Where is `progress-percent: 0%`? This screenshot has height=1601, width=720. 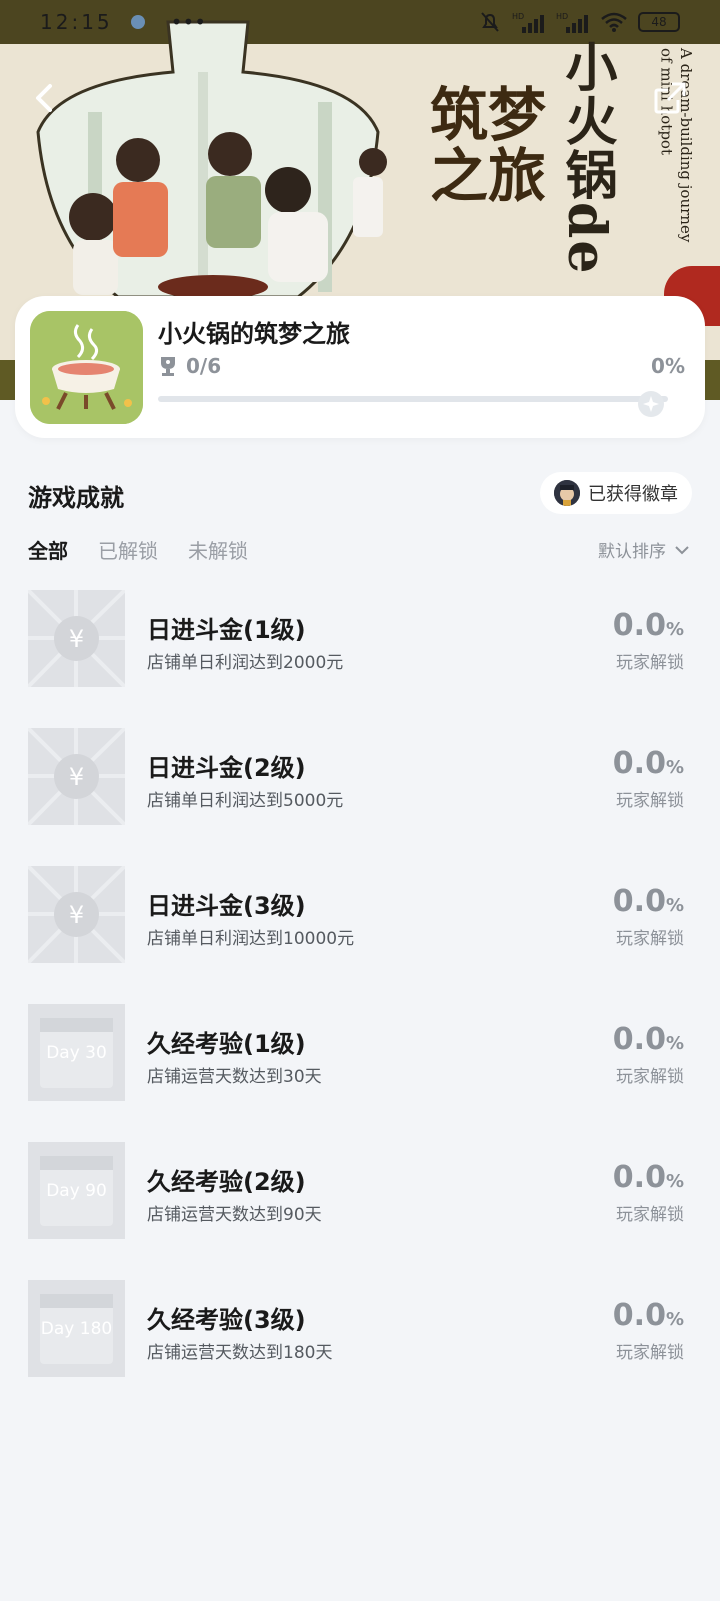 progress-percent: 0% is located at coordinates (668, 366).